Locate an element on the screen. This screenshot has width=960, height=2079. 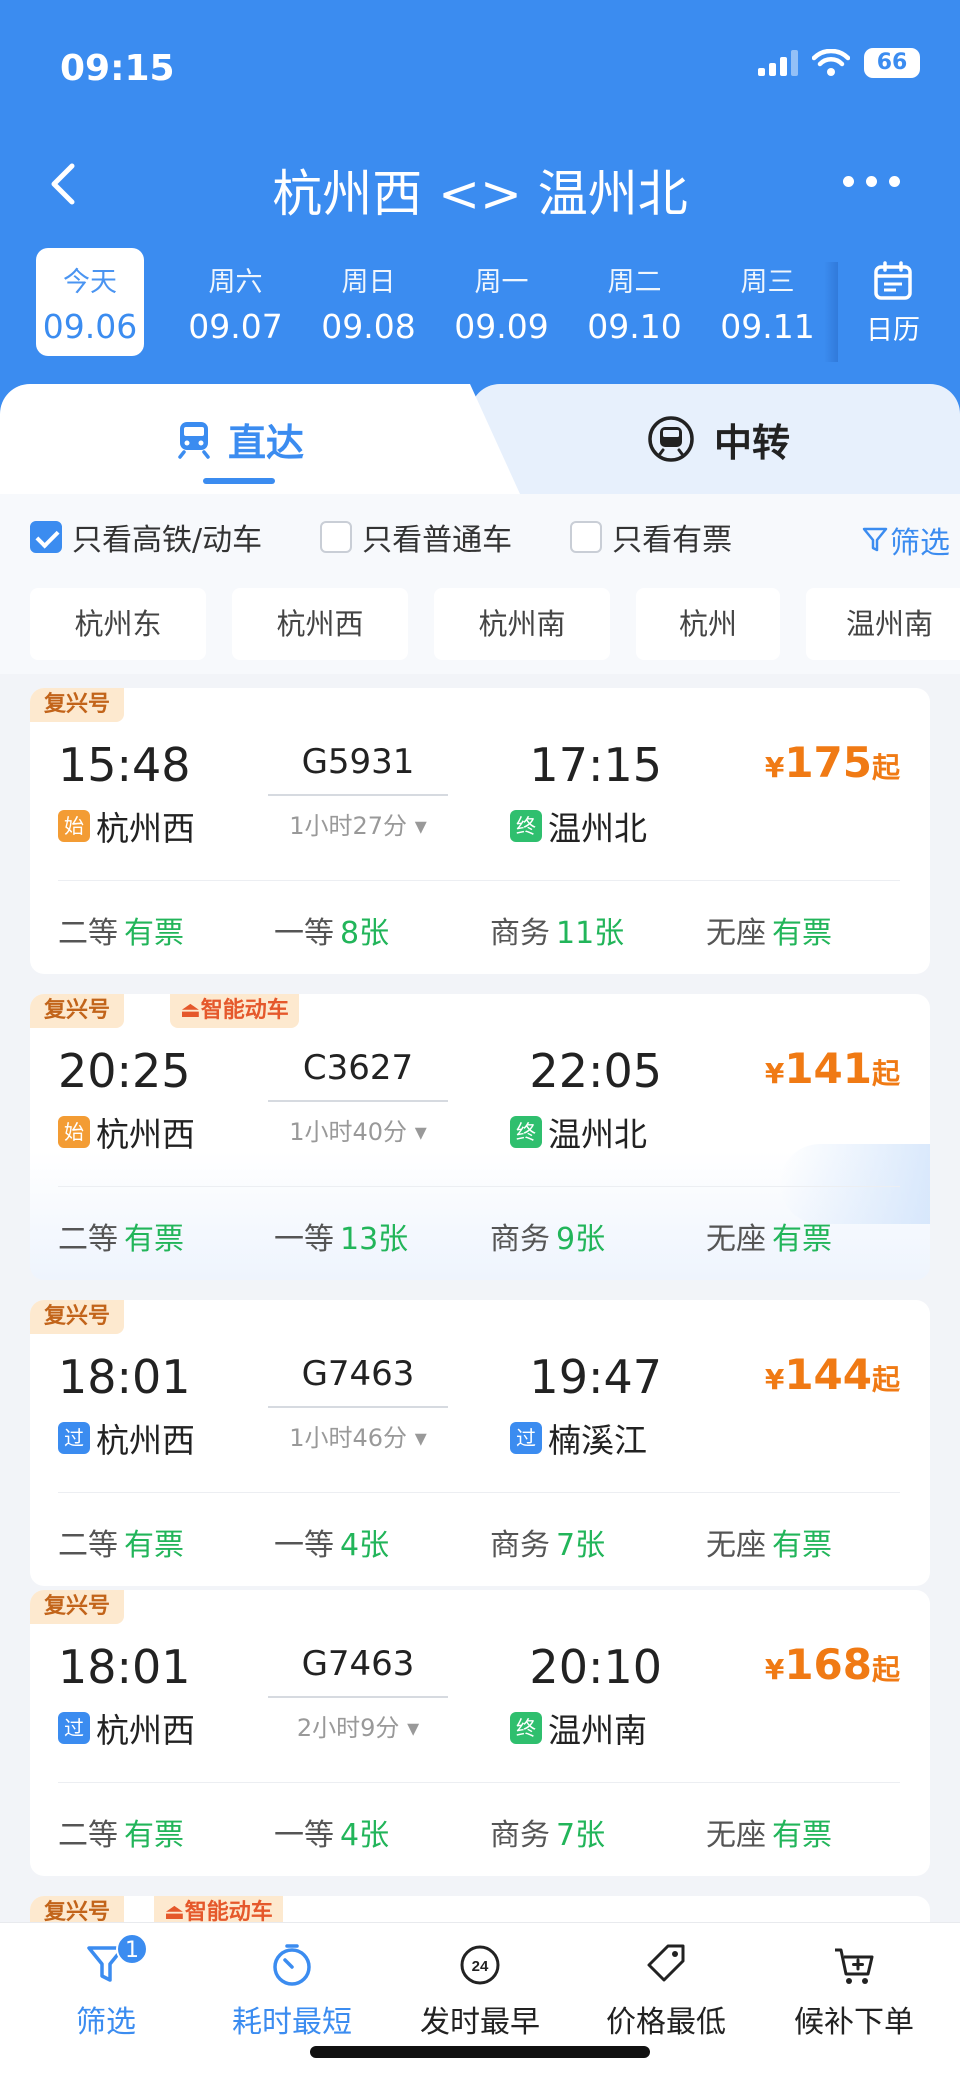
station-chip: 杭州东 is located at coordinates (118, 624).